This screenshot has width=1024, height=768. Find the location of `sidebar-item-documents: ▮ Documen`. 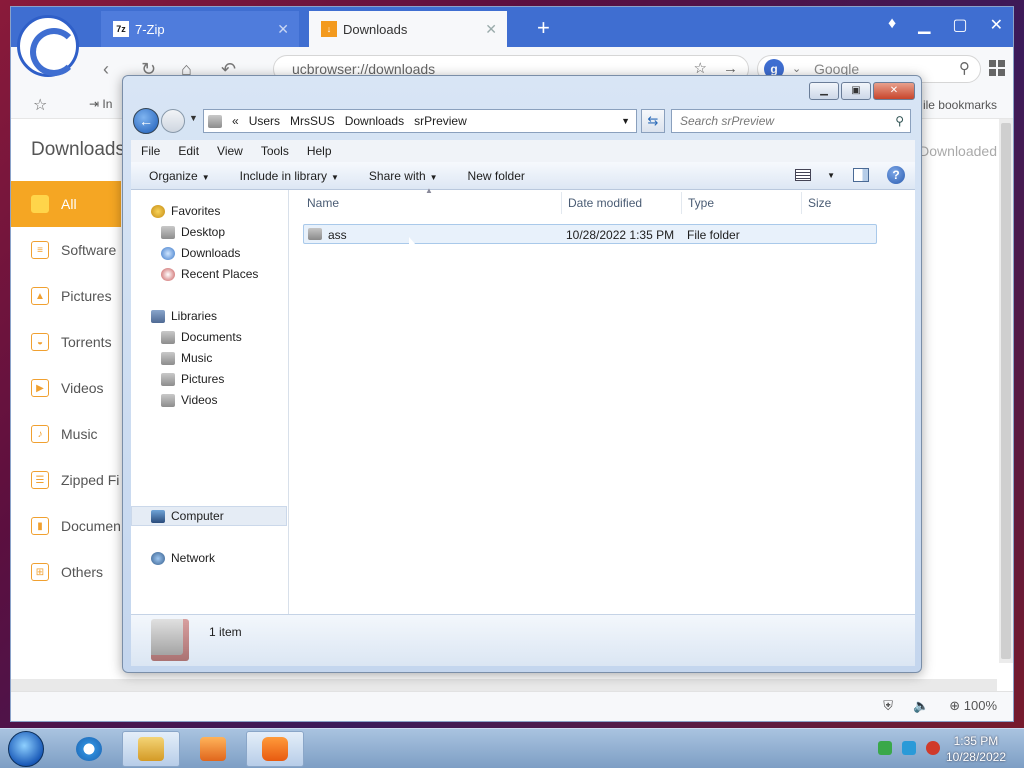

sidebar-item-documents: ▮ Documen is located at coordinates (66, 526).